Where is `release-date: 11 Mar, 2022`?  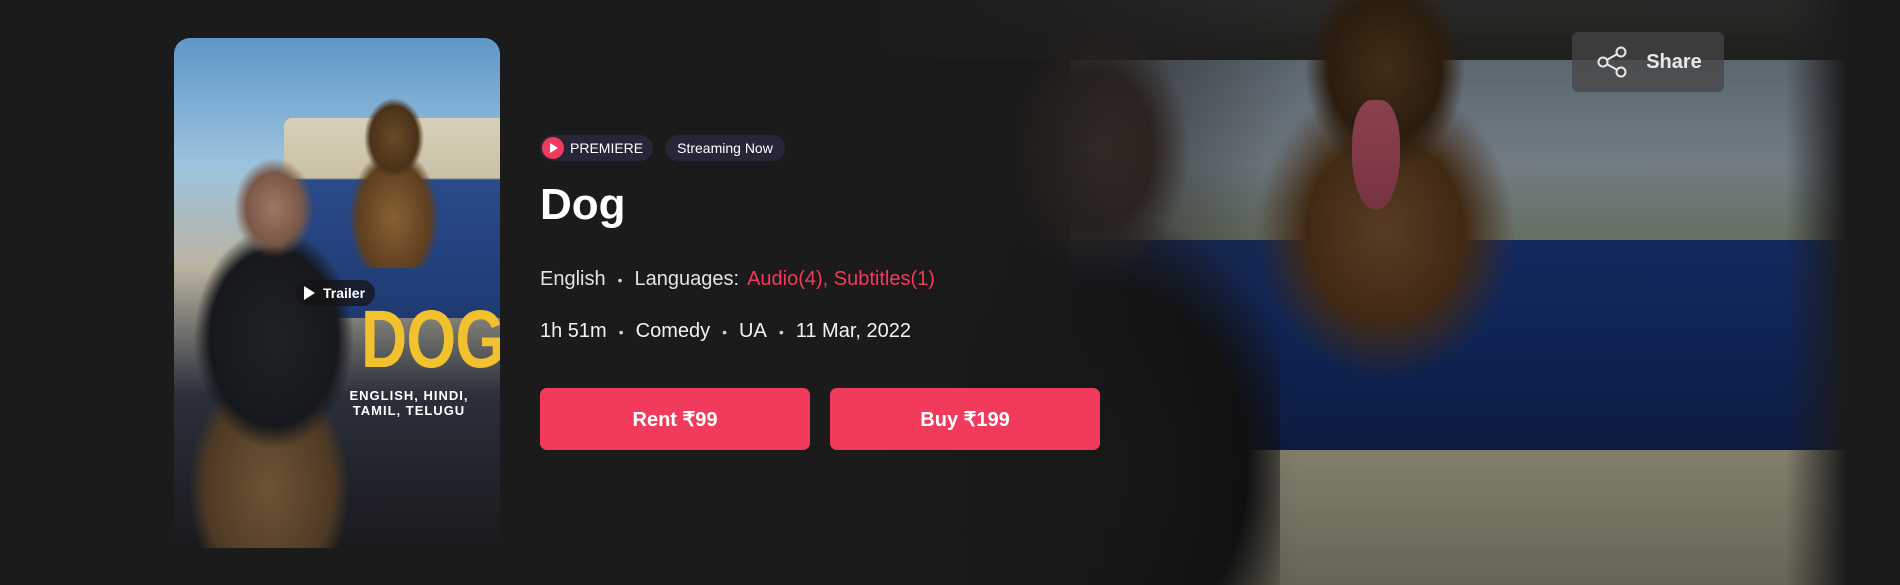
release-date: 11 Mar, 2022 is located at coordinates (853, 331).